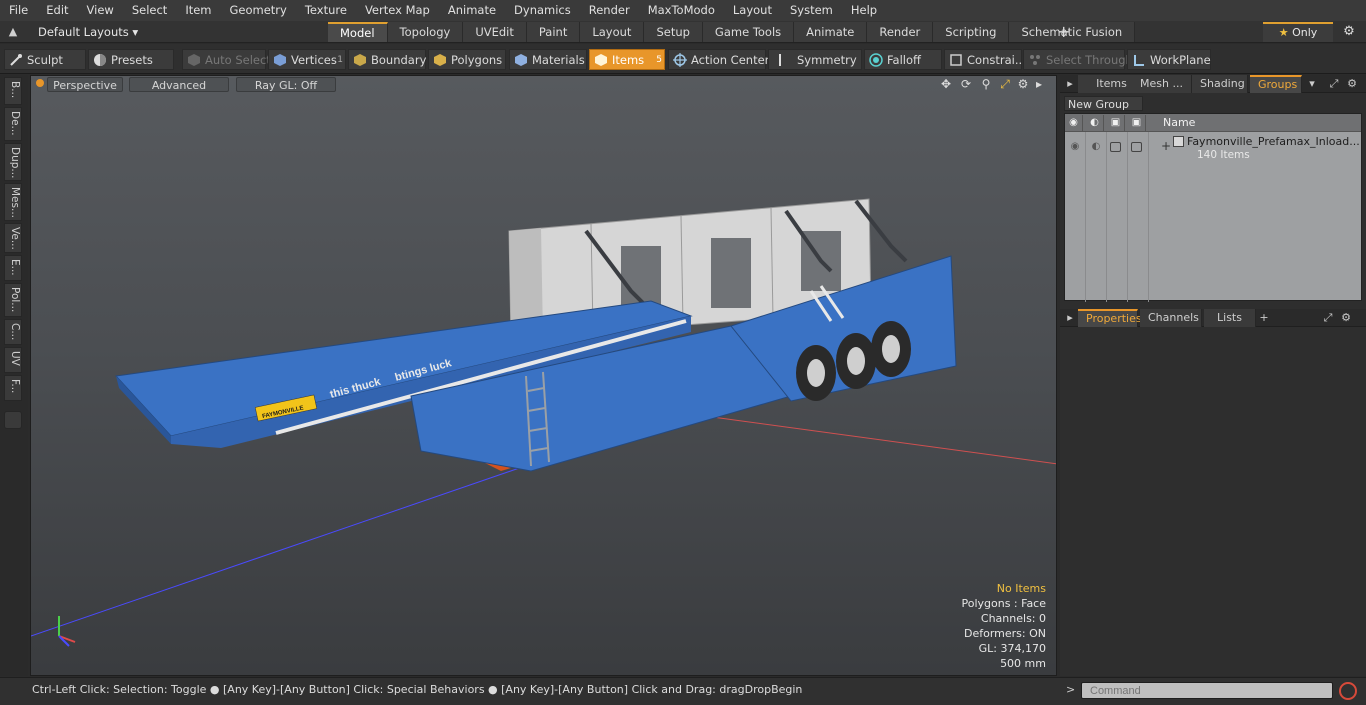 The height and width of the screenshot is (705, 1366). Describe the element at coordinates (1166, 146) in the screenshot. I see `expand-icon: +` at that location.